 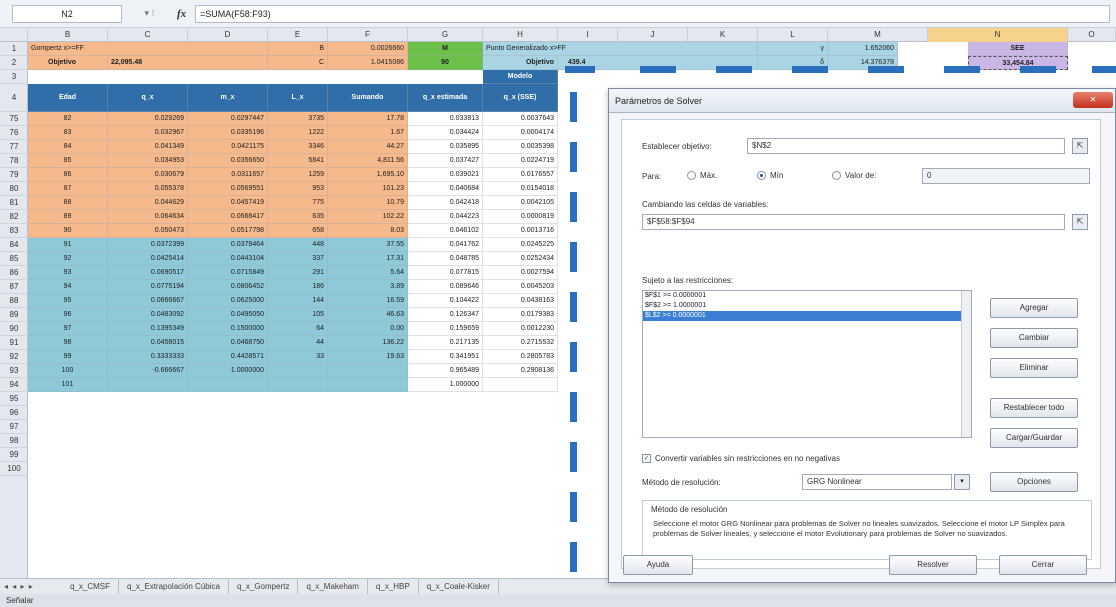 What do you see at coordinates (368, 161) in the screenshot?
I see `table-cell: 4,811.56` at bounding box center [368, 161].